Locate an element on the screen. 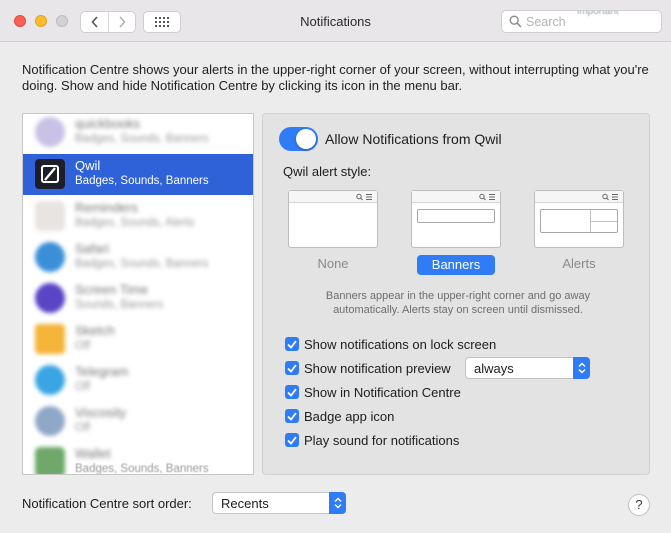 This screenshot has width=671, height=533. lock-screen-checkbox is located at coordinates (292, 344).